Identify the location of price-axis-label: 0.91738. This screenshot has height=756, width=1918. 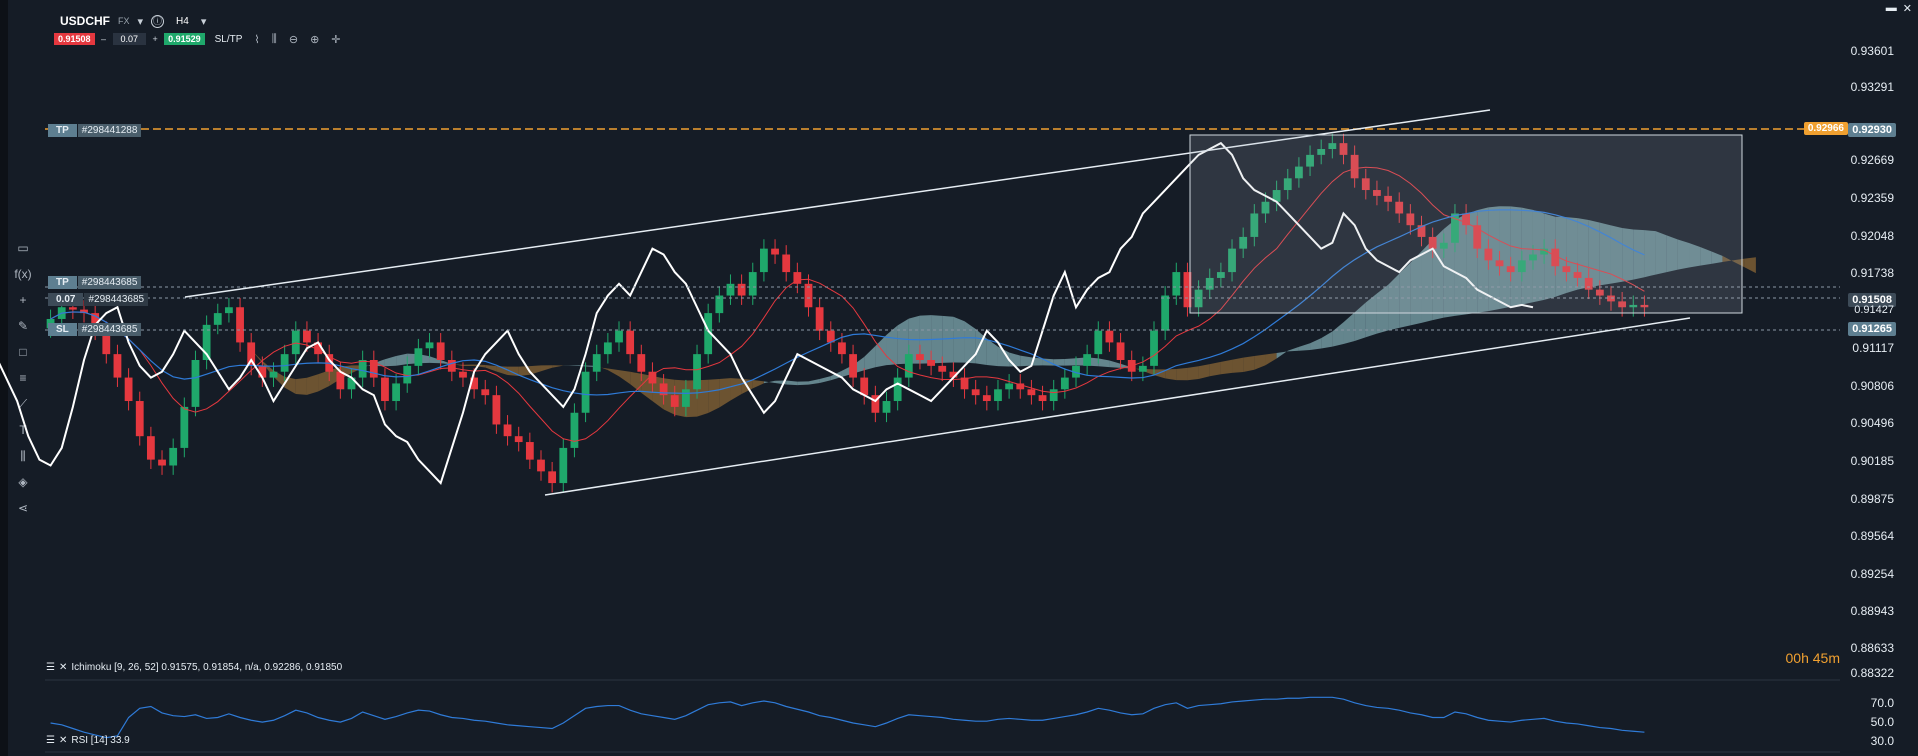
(1872, 273).